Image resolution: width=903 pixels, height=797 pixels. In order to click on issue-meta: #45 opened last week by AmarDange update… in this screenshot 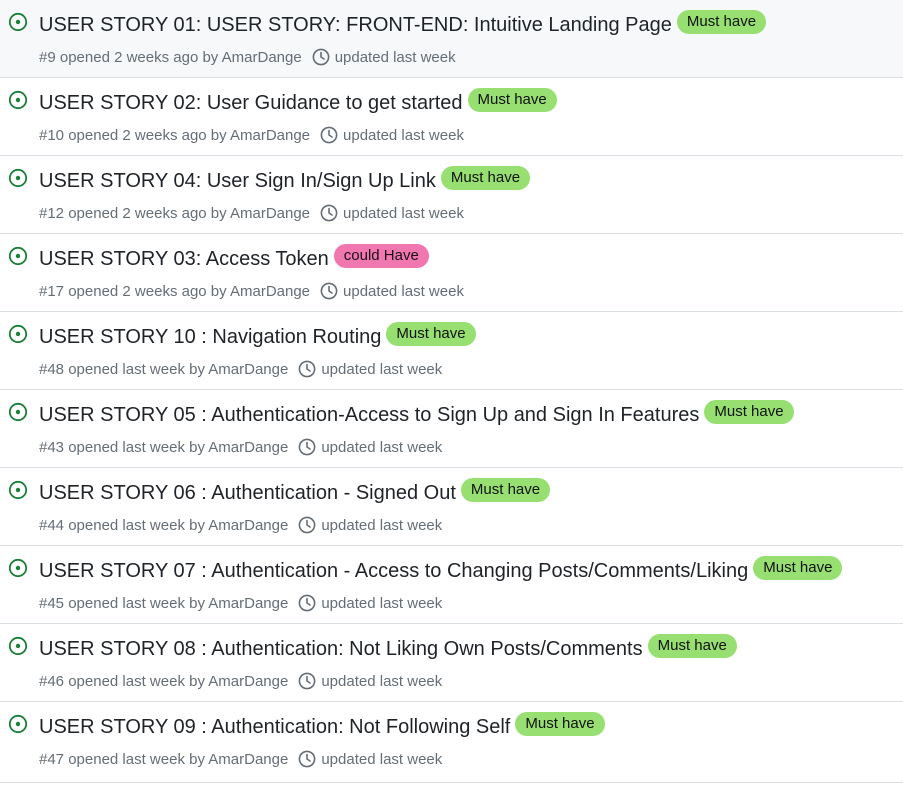, I will do `click(240, 603)`.